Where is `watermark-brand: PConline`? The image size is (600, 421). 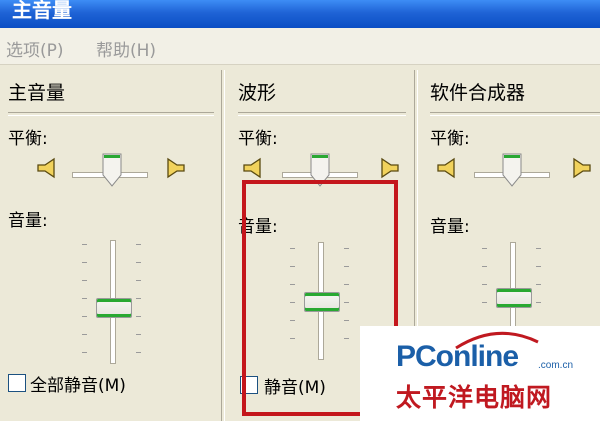
watermark-brand: PConline is located at coordinates (457, 356).